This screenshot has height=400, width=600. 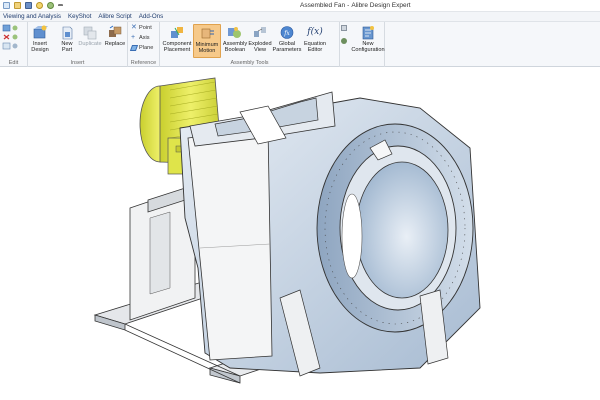 I want to click on global-parameters-icon: fx, so click(x=287, y=32).